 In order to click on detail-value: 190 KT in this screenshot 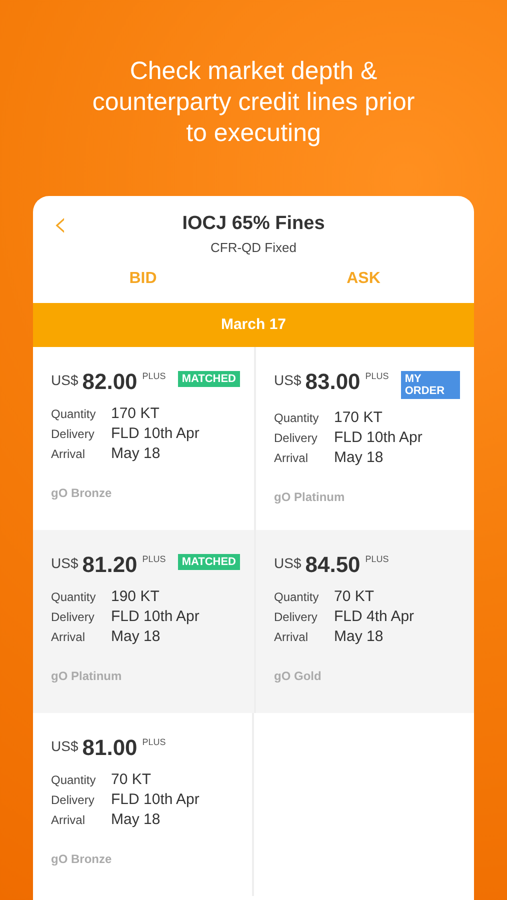, I will do `click(135, 596)`.